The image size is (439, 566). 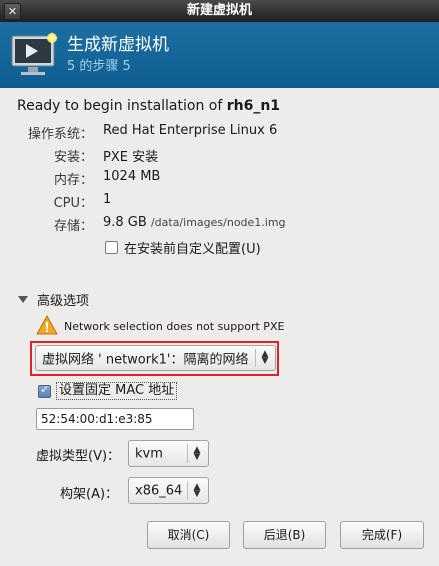 What do you see at coordinates (145, 360) in the screenshot?
I see `network-select-value: 虚拟网络 ' network1'：隔离的网络` at bounding box center [145, 360].